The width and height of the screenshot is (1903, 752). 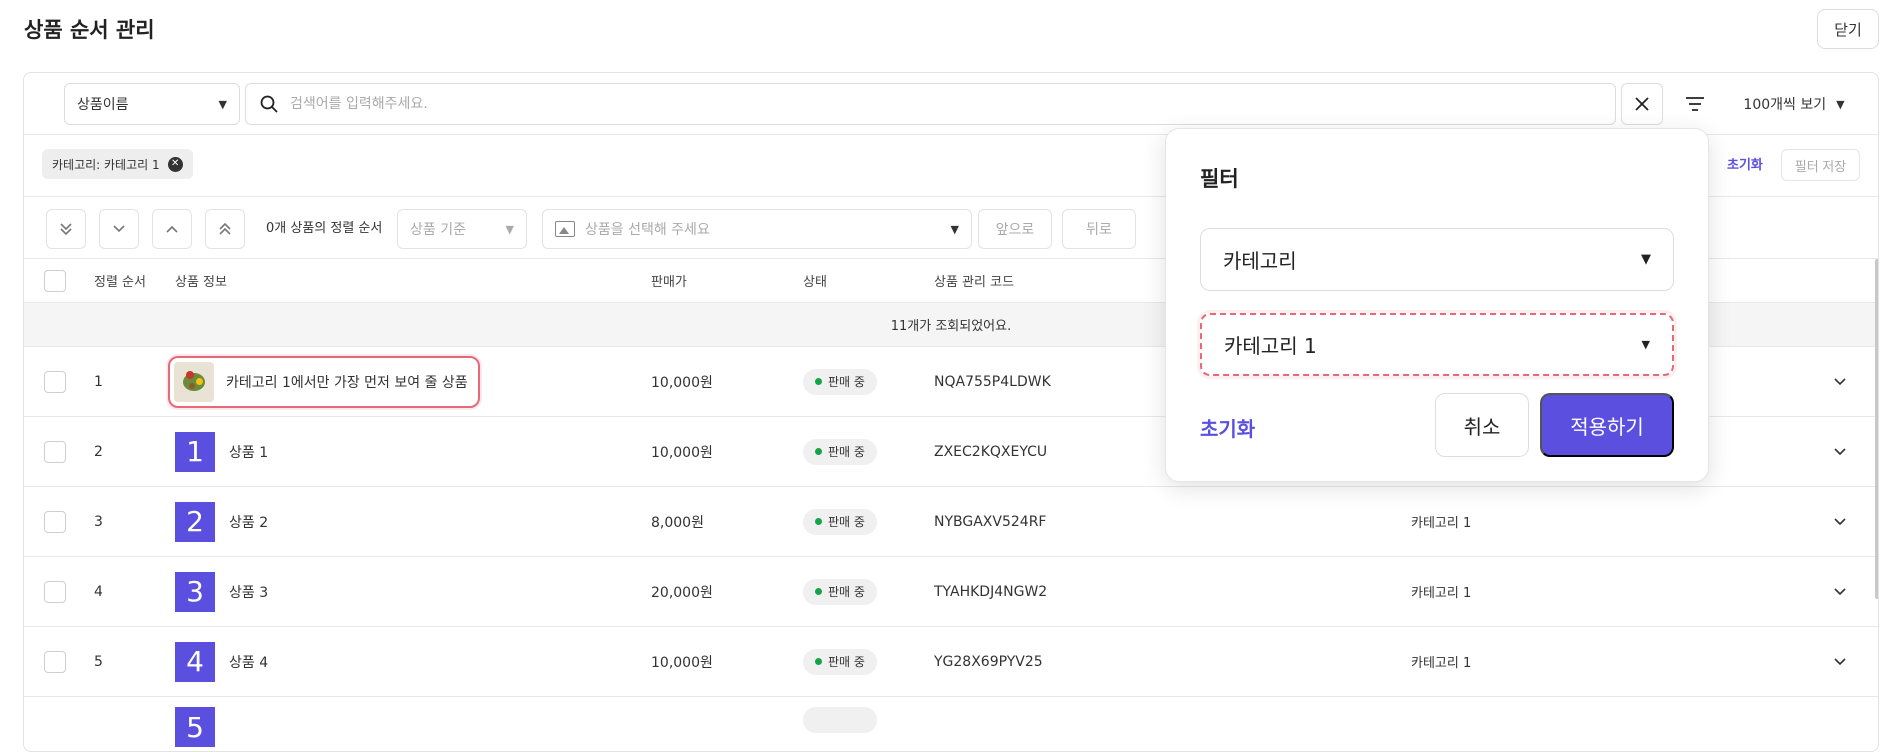 I want to click on product-thumbnail, so click(x=194, y=381).